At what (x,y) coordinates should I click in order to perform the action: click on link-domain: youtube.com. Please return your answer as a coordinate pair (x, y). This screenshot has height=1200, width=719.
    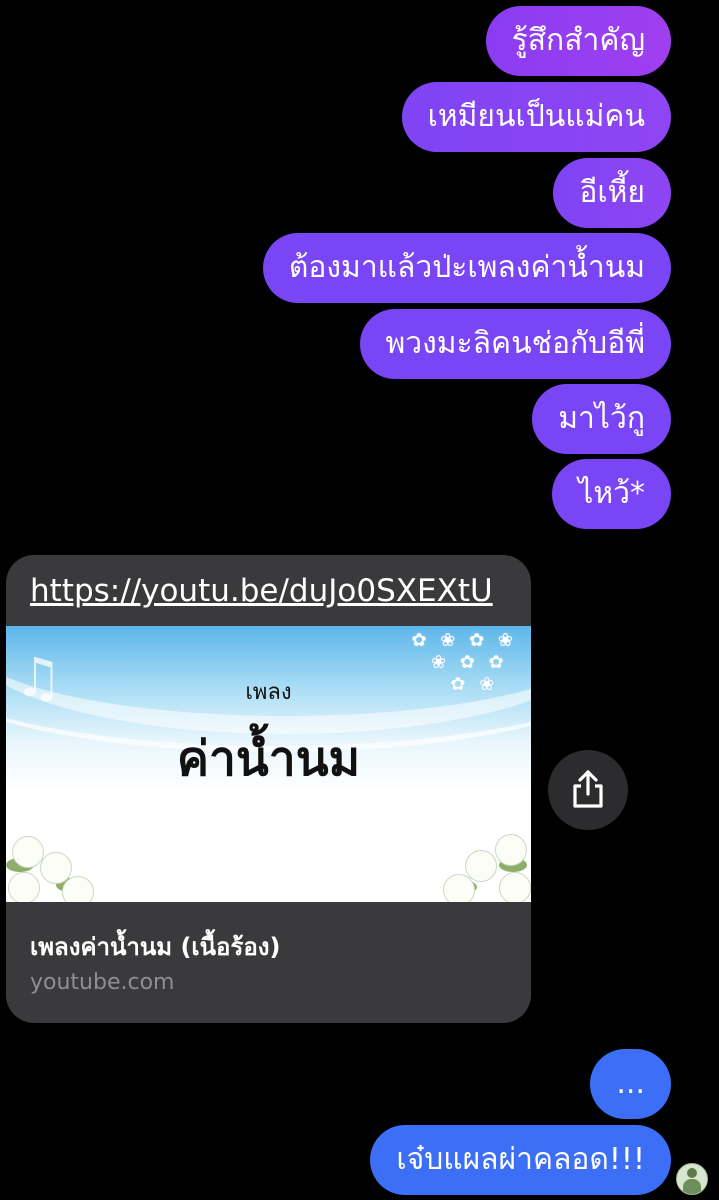
    Looking at the image, I should click on (102, 982).